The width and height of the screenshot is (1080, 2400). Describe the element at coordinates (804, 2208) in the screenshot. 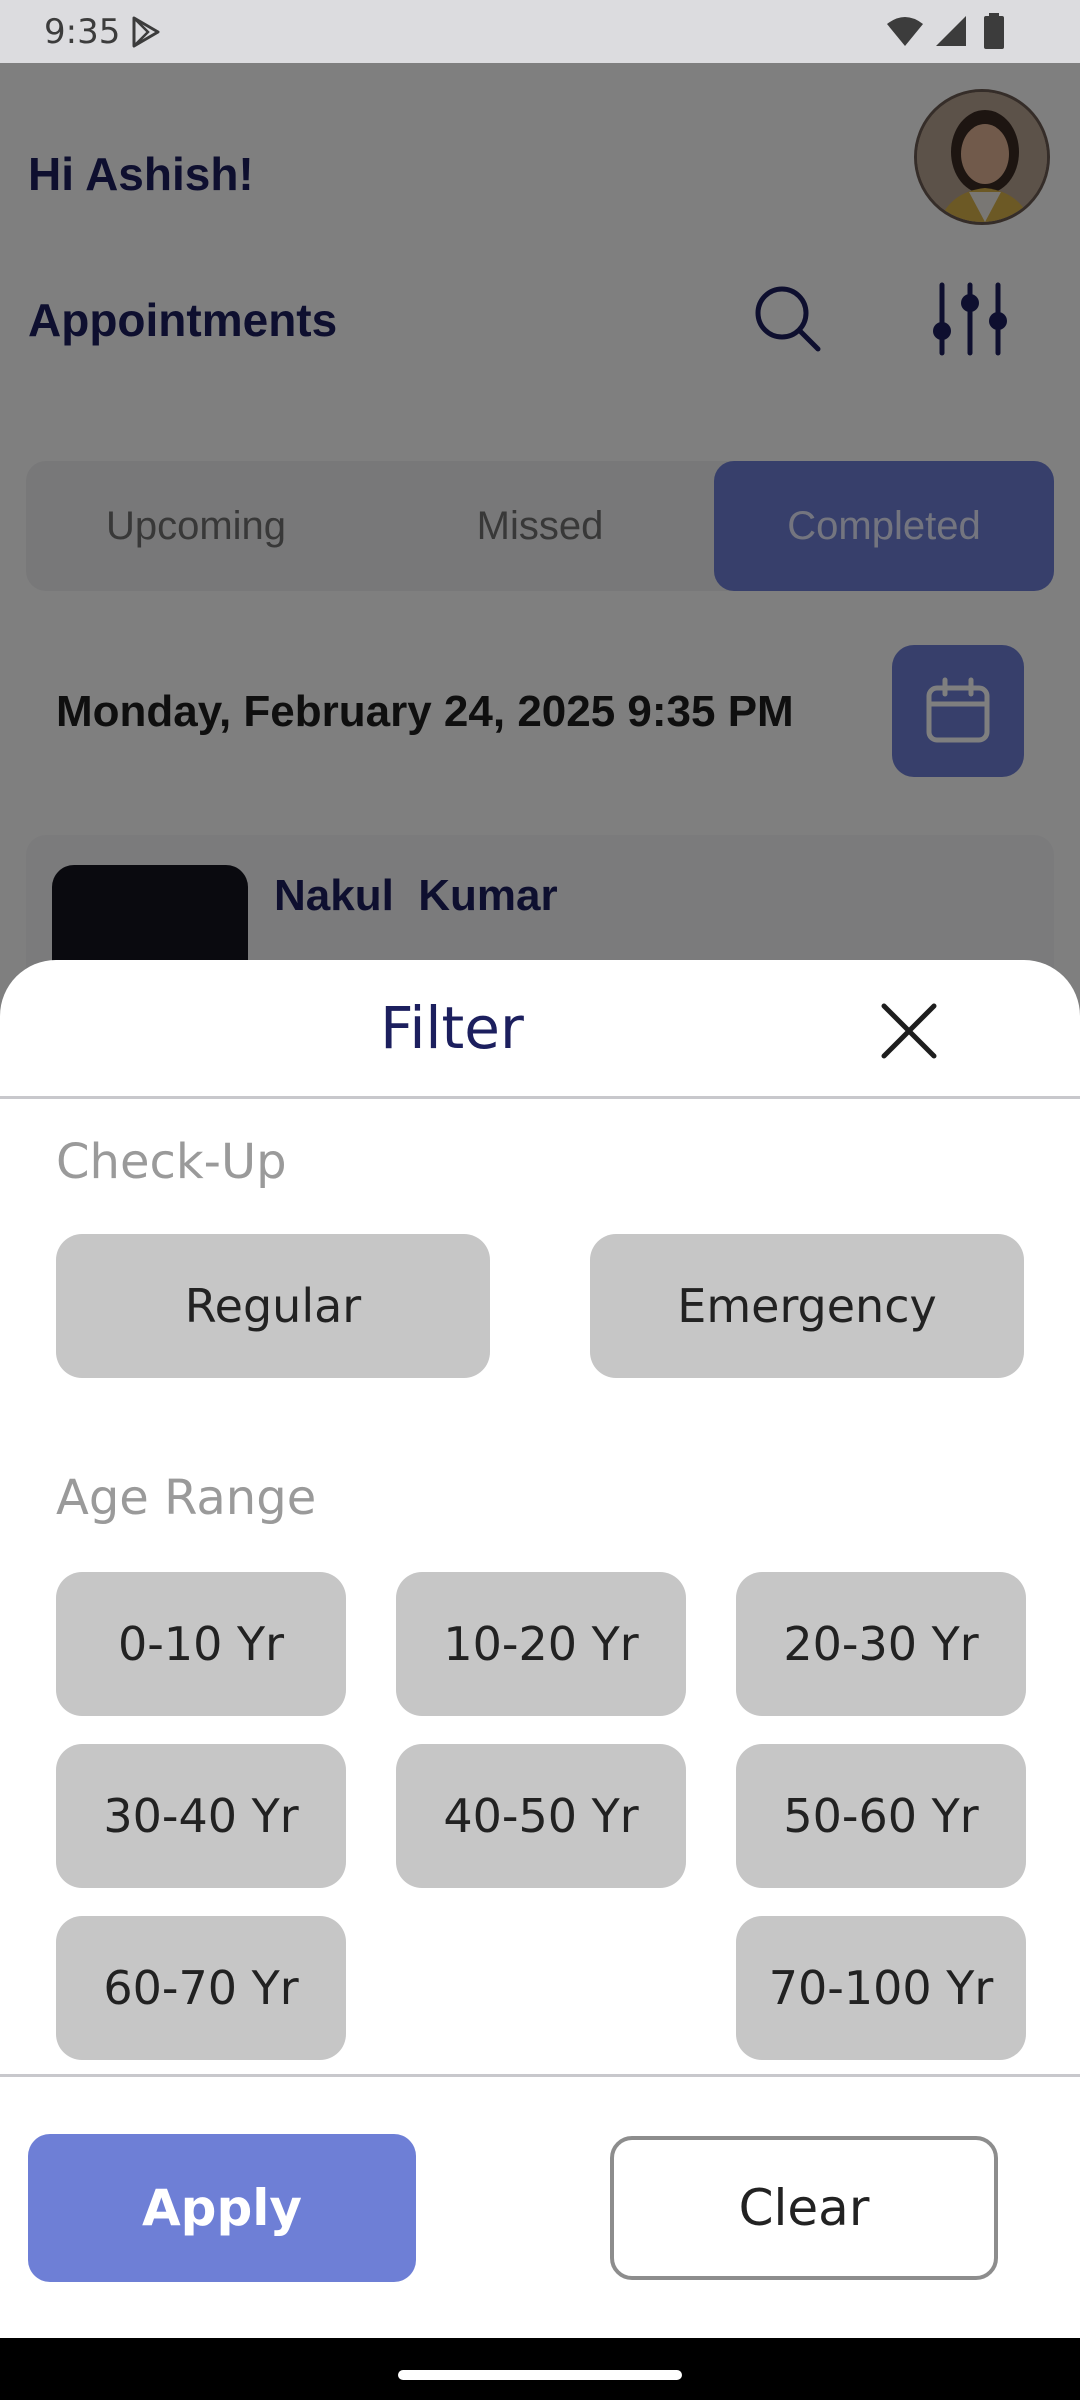

I see `clear-button: Clear` at that location.